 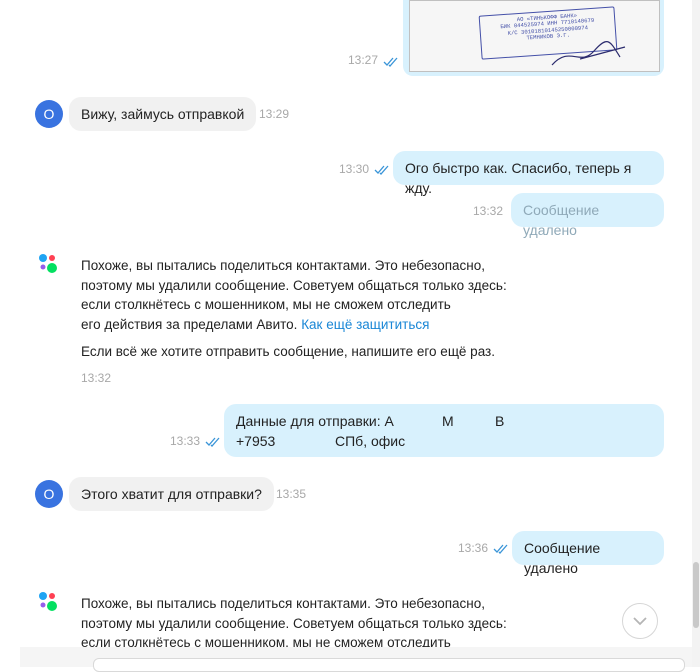 I want to click on scroll-down-button, so click(x=640, y=621).